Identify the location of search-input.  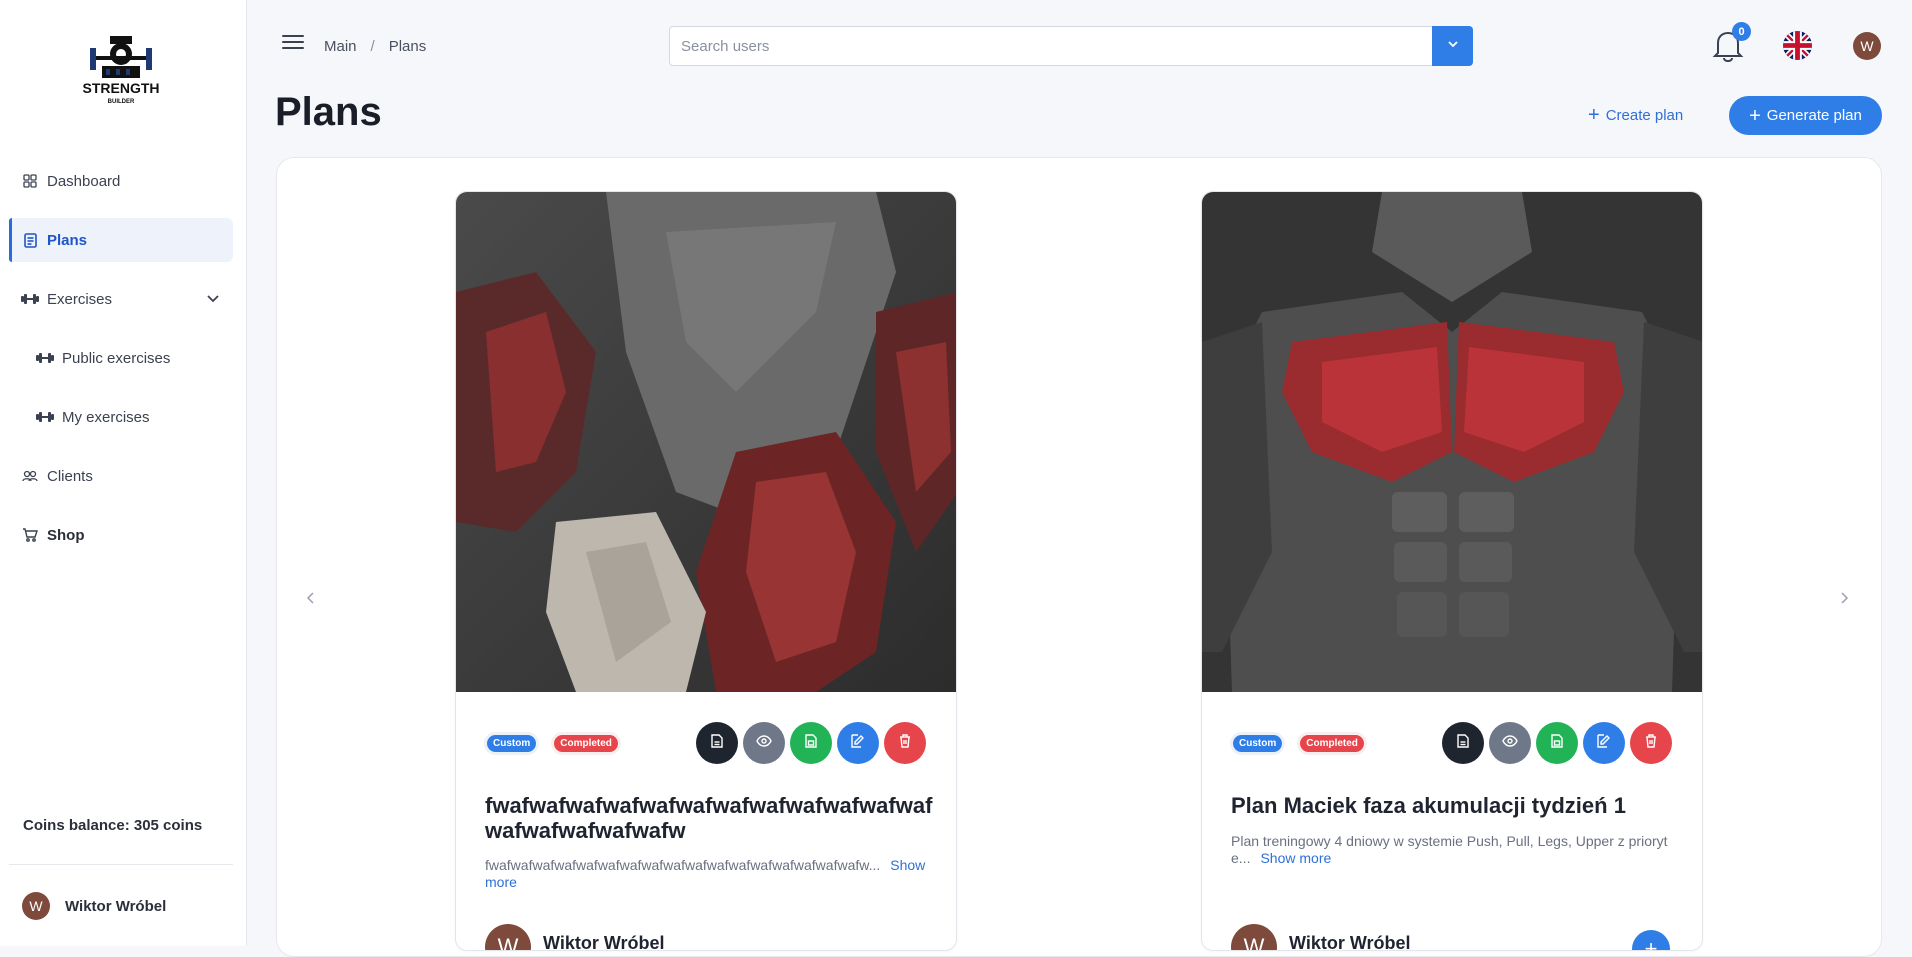
(1051, 46).